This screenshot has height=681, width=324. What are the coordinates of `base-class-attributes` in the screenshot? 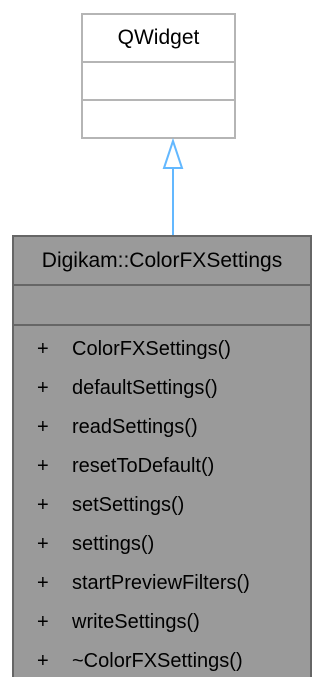 It's located at (158, 82).